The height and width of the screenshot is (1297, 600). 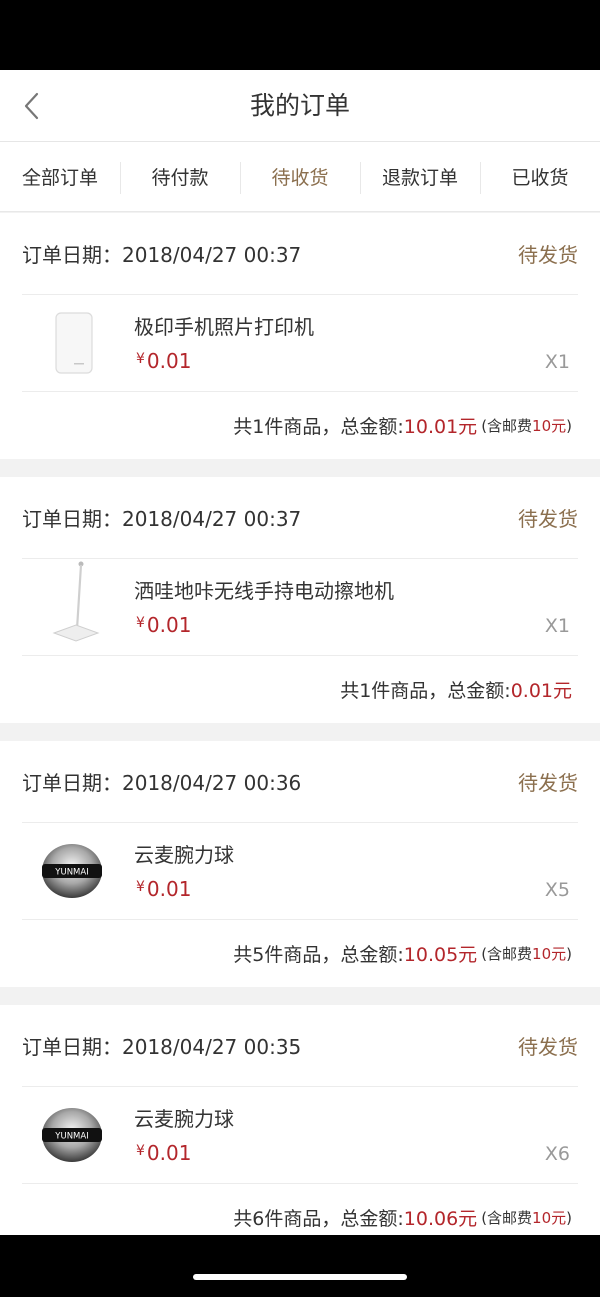 I want to click on page-title: 我的订单, so click(x=299, y=105).